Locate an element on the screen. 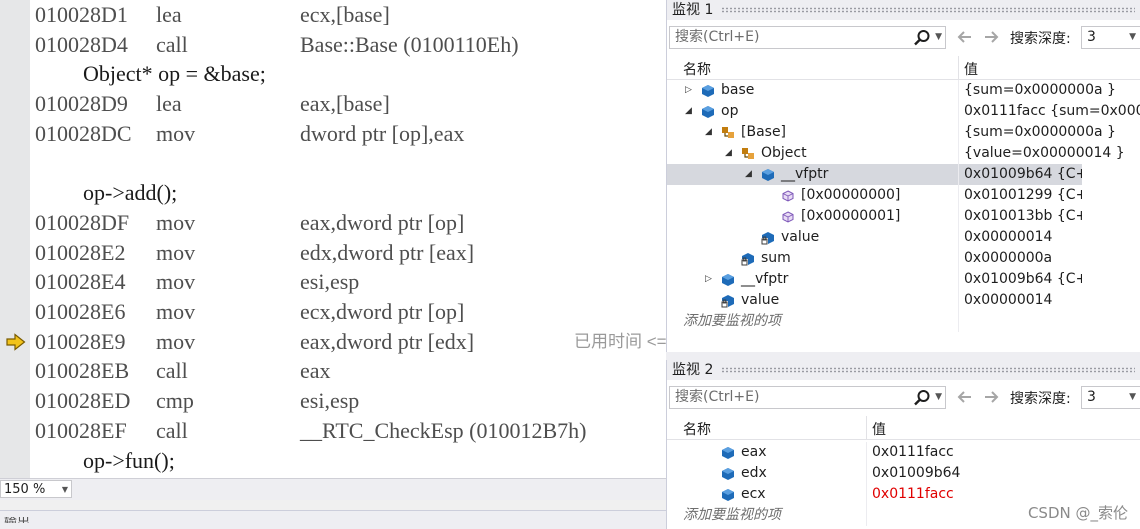 The width and height of the screenshot is (1140, 529). watch-row: ▷ base {sum=0x0000000a } is located at coordinates (903, 90).